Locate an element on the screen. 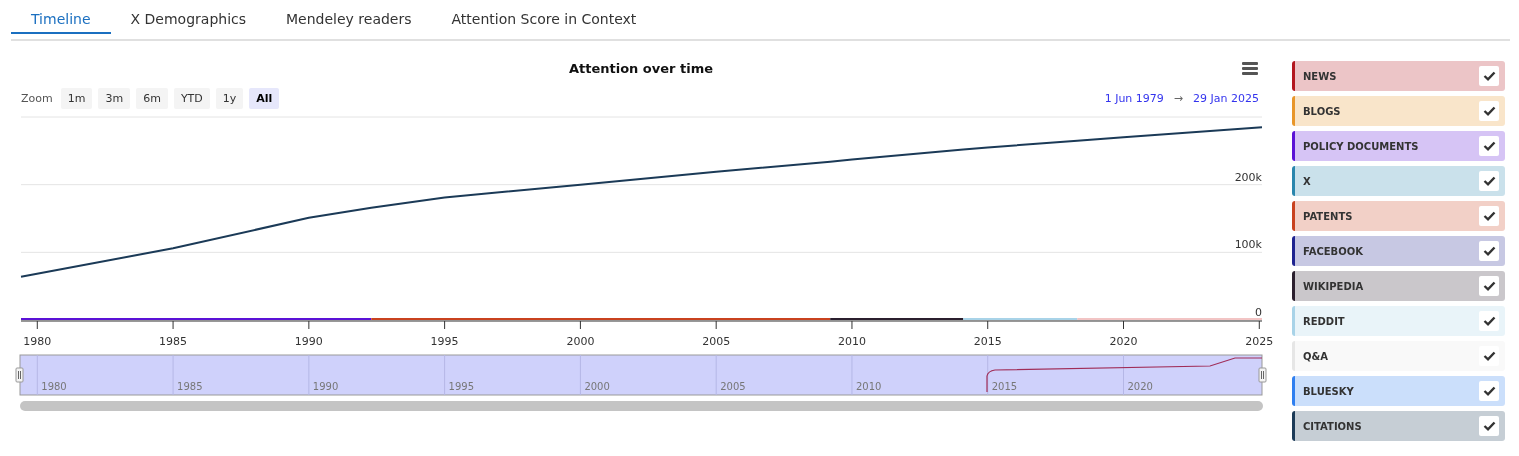  x-axis-label: 2020 is located at coordinates (1123, 341).